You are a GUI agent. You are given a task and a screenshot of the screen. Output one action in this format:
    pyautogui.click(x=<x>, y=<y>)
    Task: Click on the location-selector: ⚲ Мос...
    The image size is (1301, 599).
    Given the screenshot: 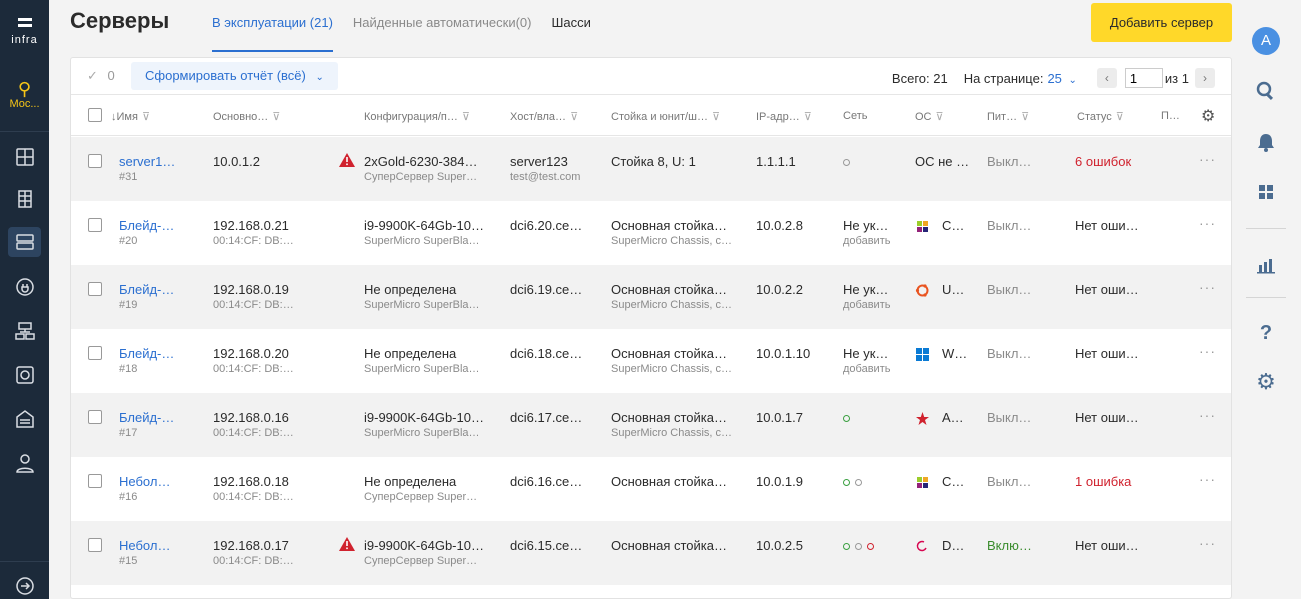 What is the action you would take?
    pyautogui.click(x=24, y=95)
    